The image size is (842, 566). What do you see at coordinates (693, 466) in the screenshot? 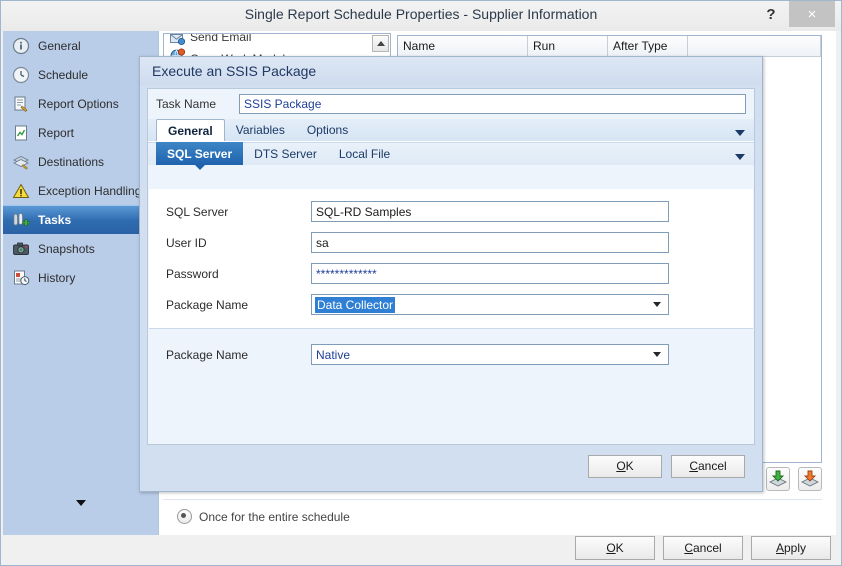
I see `dialog-cancel-mnemonic: C` at bounding box center [693, 466].